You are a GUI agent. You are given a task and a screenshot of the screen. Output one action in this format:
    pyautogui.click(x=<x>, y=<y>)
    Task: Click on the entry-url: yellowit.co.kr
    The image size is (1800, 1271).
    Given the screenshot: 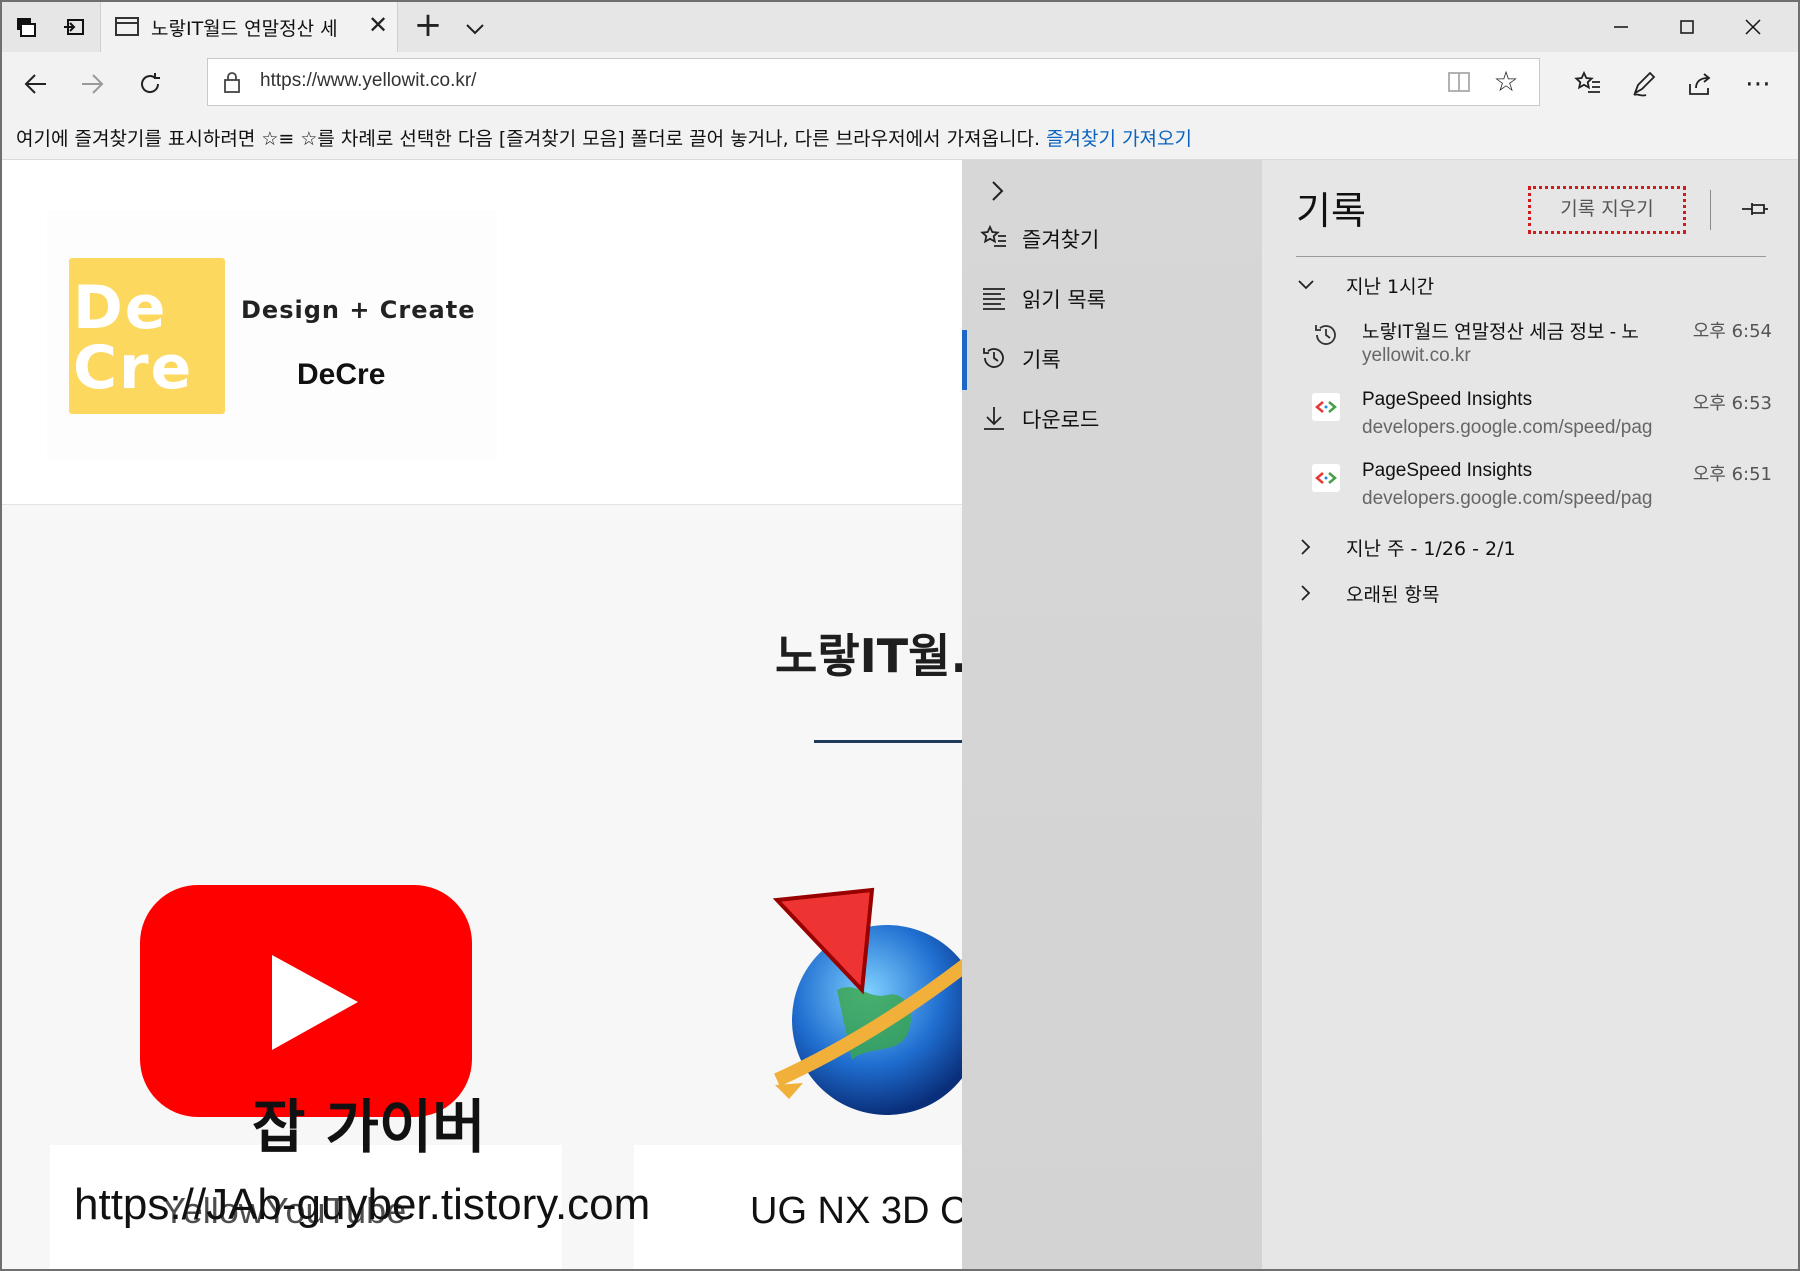 What is the action you would take?
    pyautogui.click(x=1416, y=355)
    